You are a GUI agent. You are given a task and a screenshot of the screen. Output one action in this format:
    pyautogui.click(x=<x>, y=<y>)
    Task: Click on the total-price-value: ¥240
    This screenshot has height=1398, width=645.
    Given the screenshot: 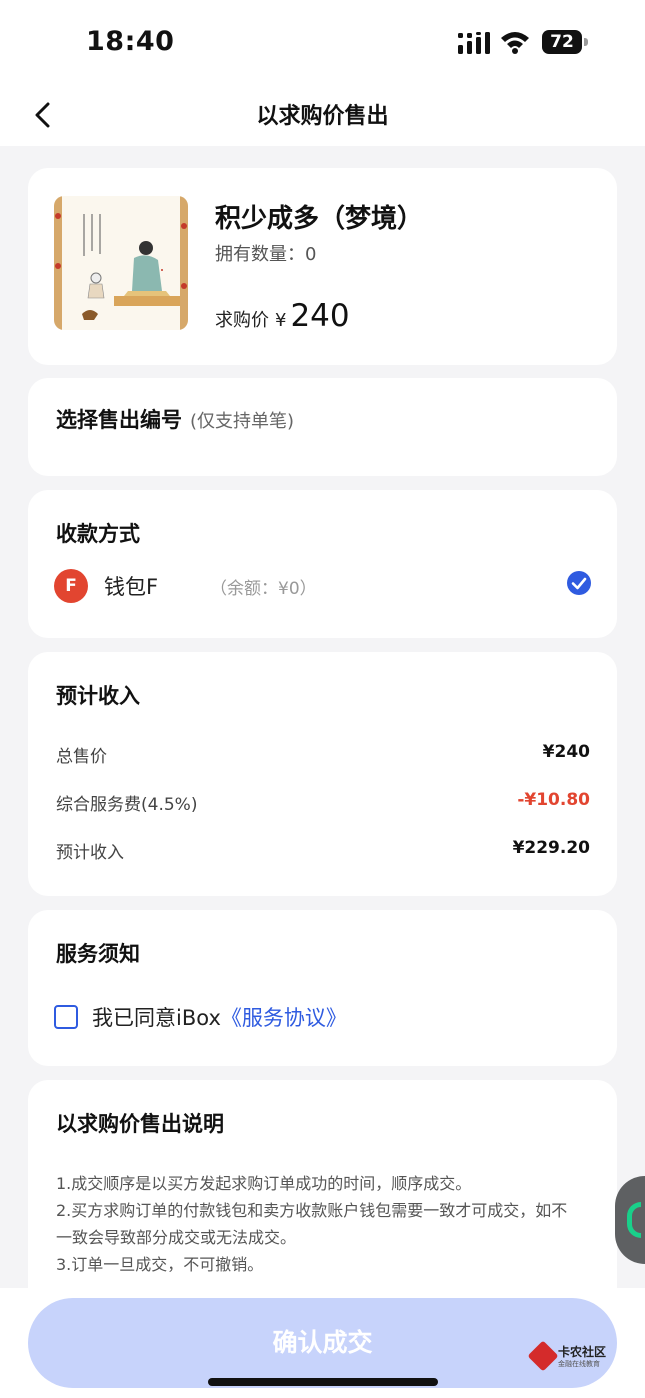 What is the action you would take?
    pyautogui.click(x=566, y=752)
    